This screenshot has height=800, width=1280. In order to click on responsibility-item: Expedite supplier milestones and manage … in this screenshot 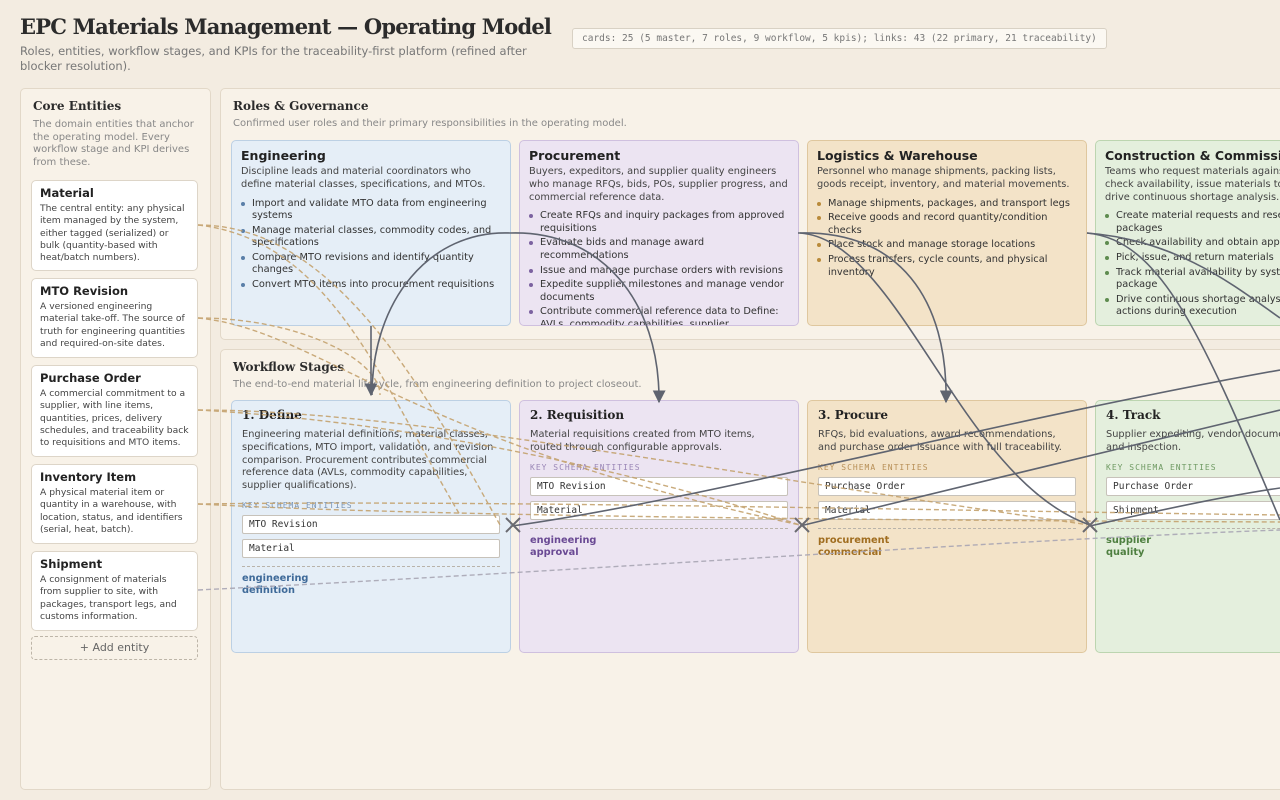, I will do `click(659, 291)`.